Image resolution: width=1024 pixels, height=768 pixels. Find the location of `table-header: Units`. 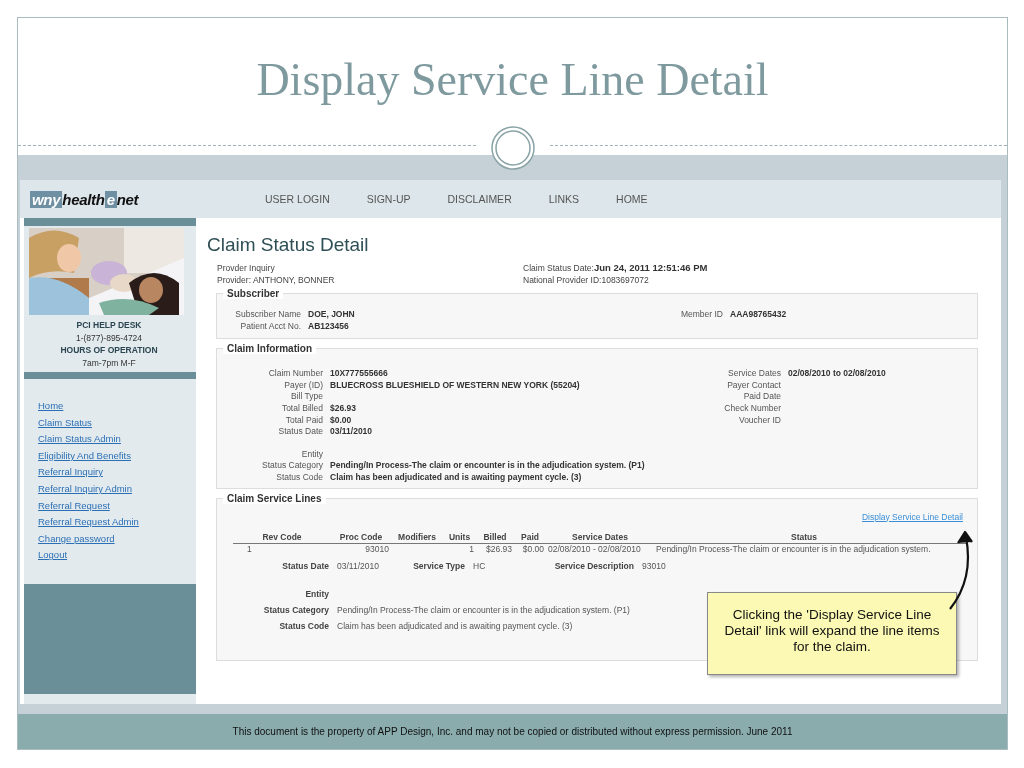

table-header: Units is located at coordinates (459, 537).